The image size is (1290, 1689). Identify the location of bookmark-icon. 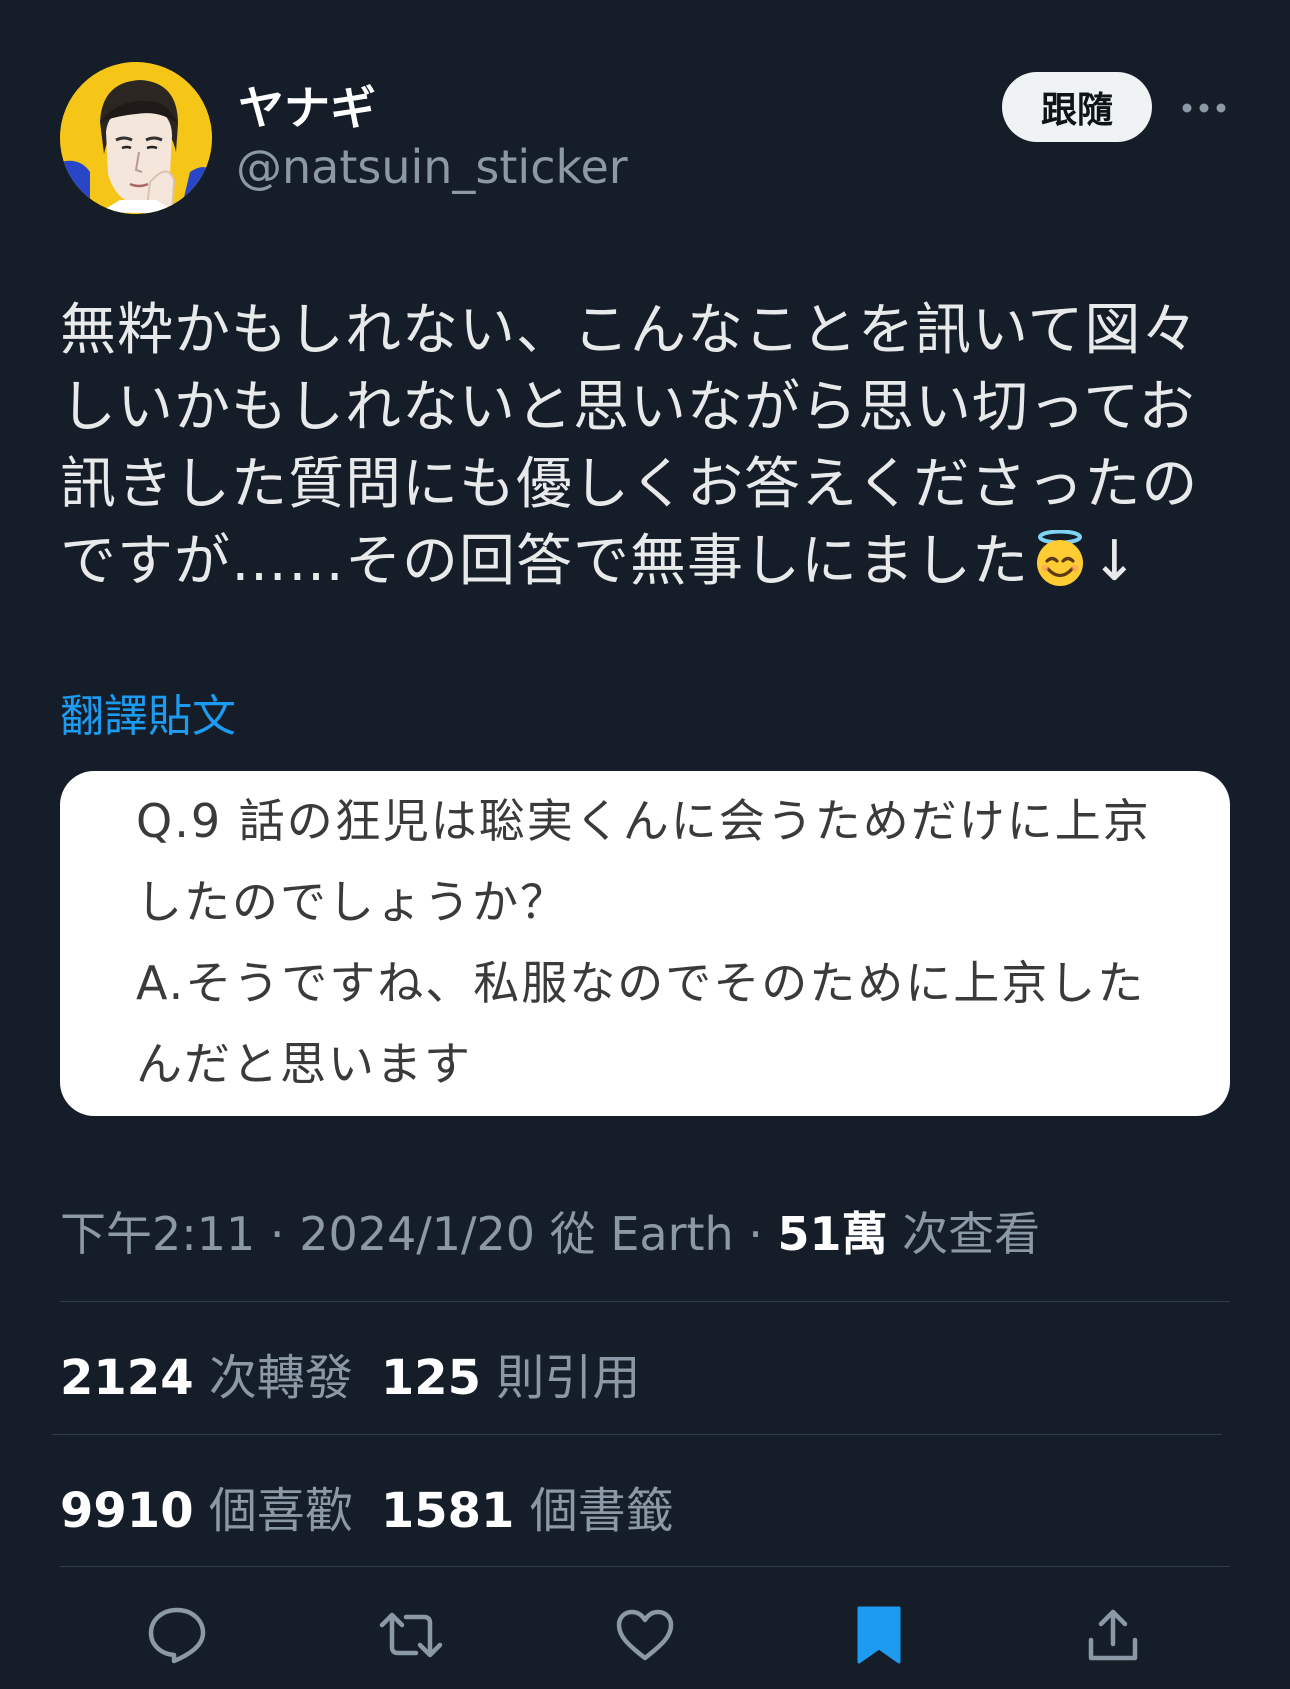
(879, 1635).